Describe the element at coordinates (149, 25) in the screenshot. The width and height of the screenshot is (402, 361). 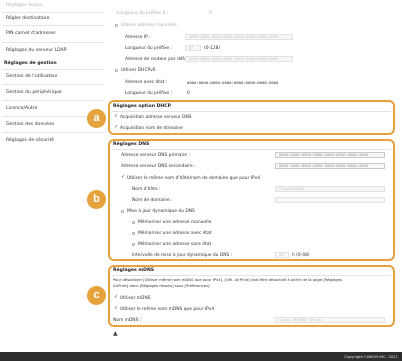
I see `use-manual-address-label: Utiliser adresse manuelle` at that location.